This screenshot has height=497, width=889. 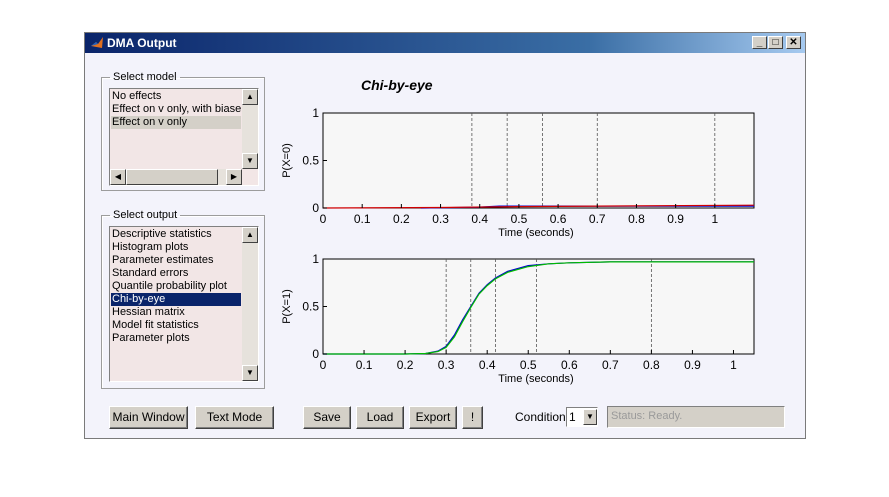 I want to click on y-axis-label: P(X=1), so click(x=287, y=306).